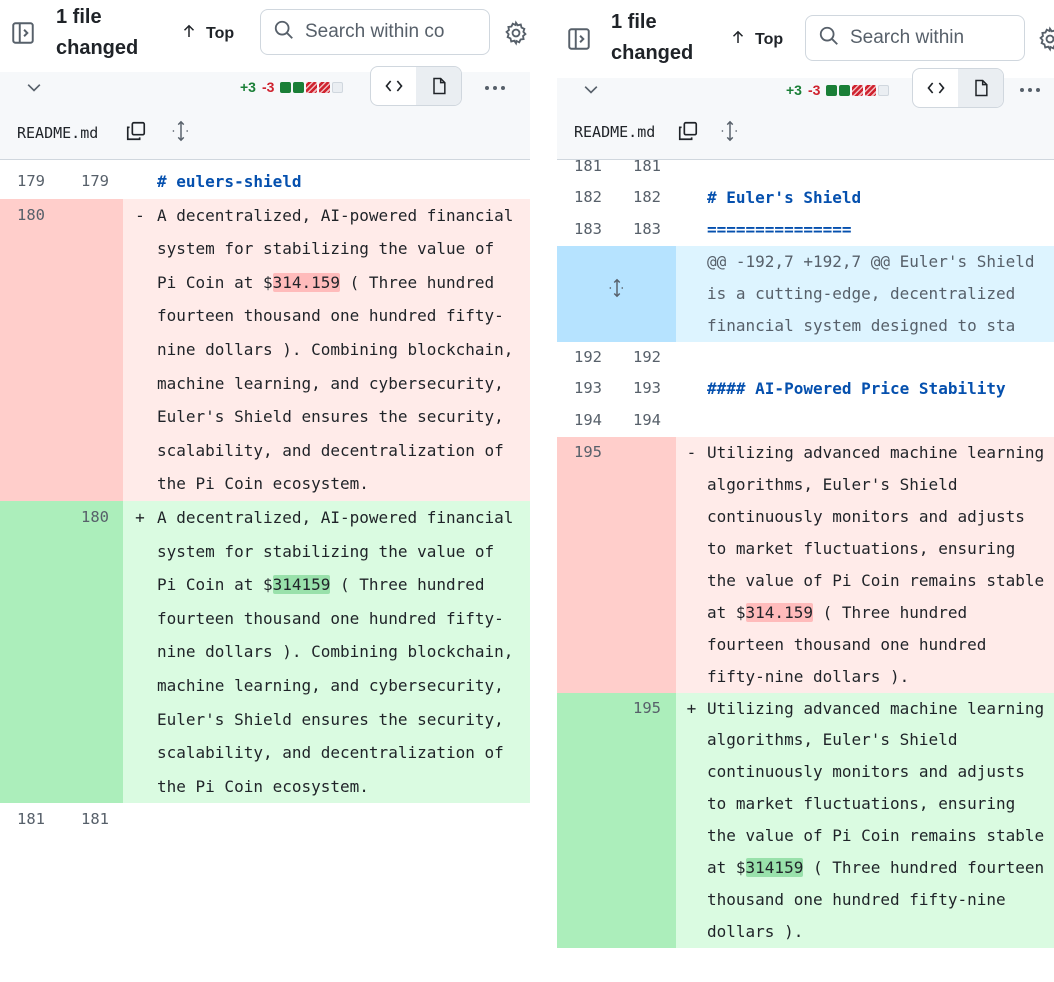  What do you see at coordinates (805, 230) in the screenshot?
I see `diff-row-context: 183 183 ===============` at bounding box center [805, 230].